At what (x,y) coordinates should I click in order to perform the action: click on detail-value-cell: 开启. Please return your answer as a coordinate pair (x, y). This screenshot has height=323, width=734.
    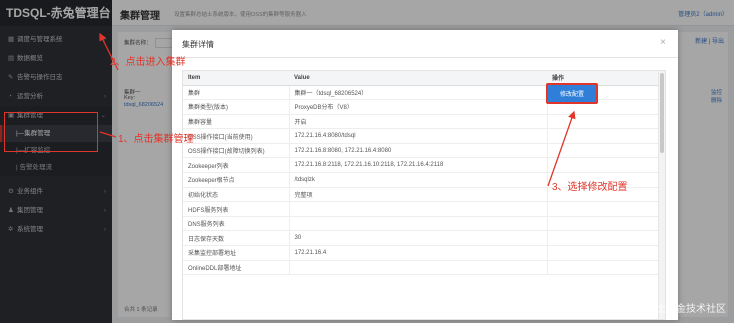
    Looking at the image, I should click on (418, 122).